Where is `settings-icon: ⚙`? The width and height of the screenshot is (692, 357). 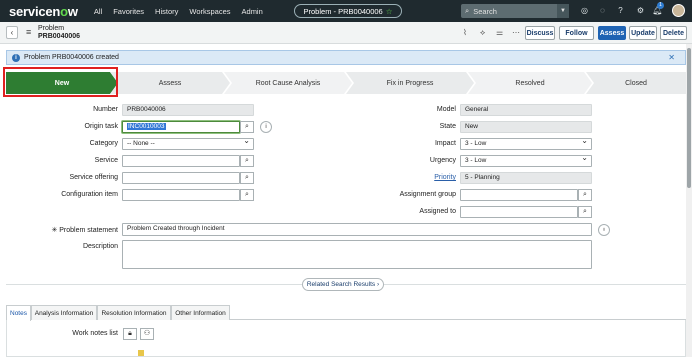 settings-icon: ⚙ is located at coordinates (640, 10).